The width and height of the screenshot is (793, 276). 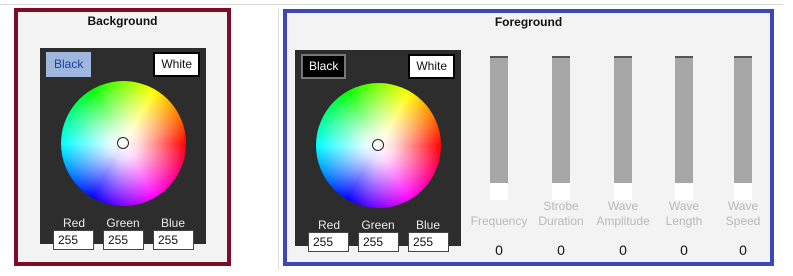 I want to click on wave-length-slider-thumb, so click(x=684, y=191).